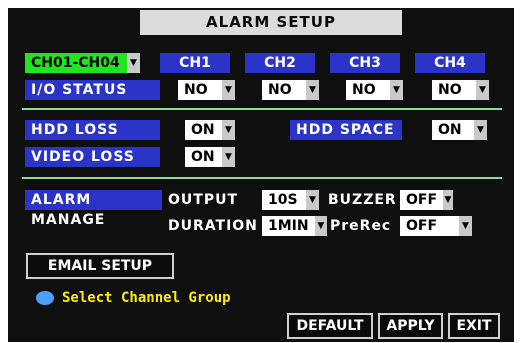 The width and height of the screenshot is (523, 343). Describe the element at coordinates (92, 157) in the screenshot. I see `video-loss-label: VIDEO LOSS` at that location.